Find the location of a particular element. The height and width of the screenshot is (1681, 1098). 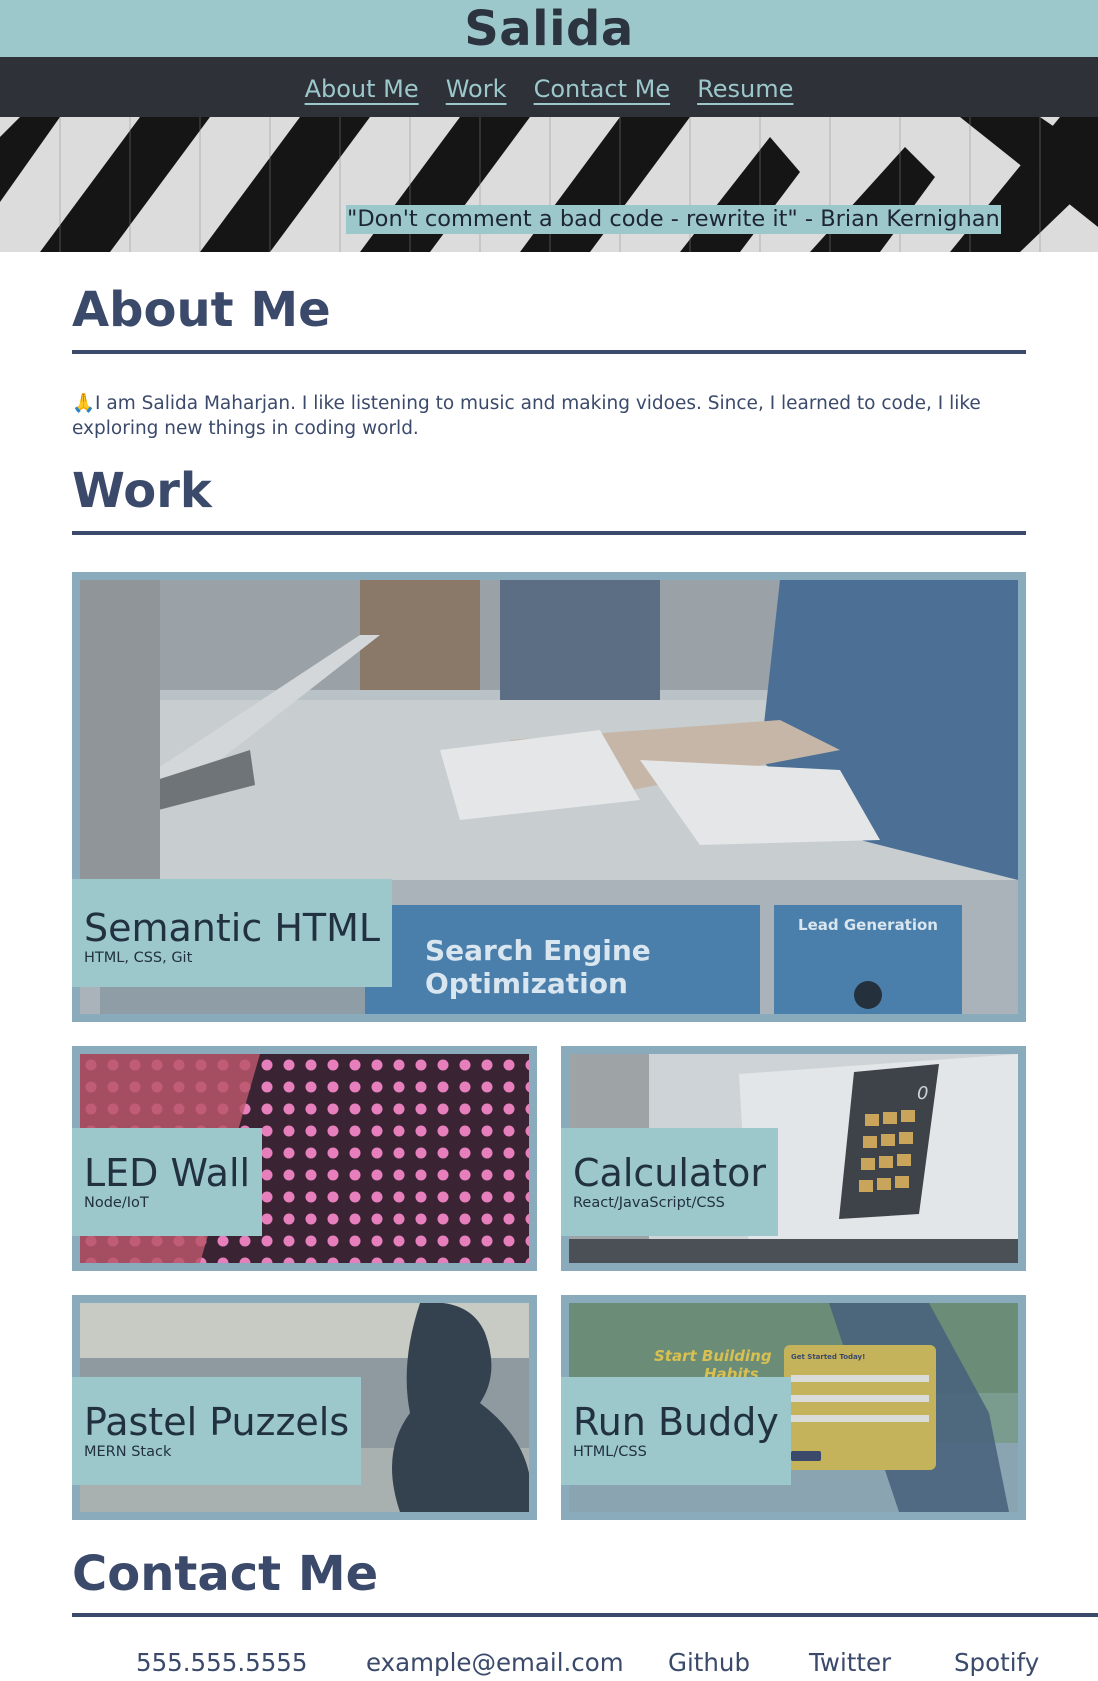

contact-github-link: Github is located at coordinates (709, 1662).